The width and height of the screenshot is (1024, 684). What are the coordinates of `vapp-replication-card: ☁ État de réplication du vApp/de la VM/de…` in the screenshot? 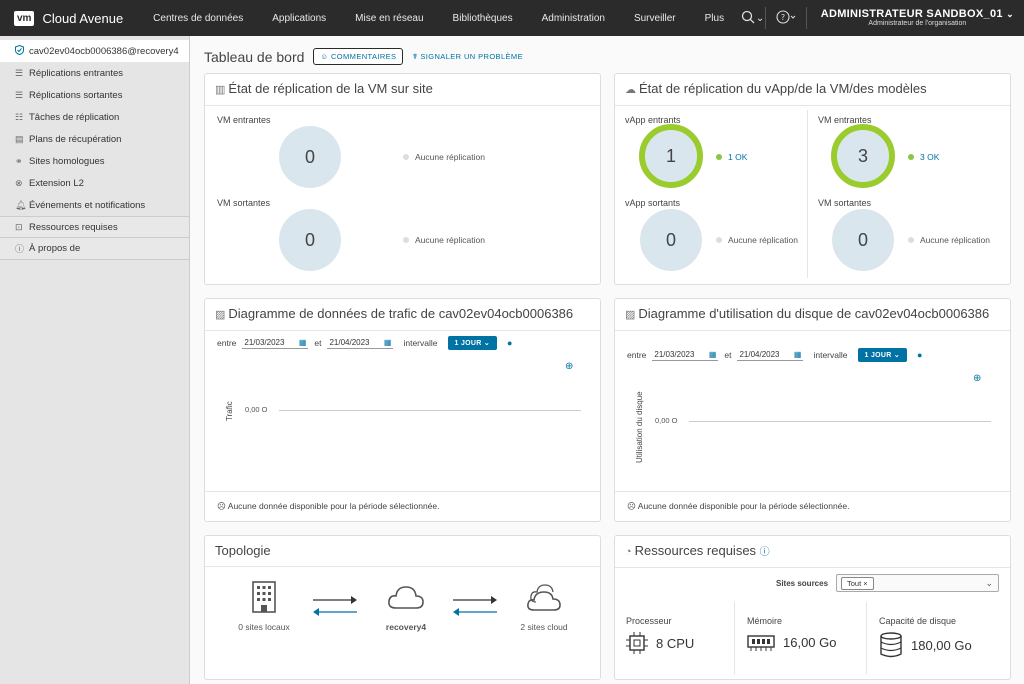 It's located at (812, 179).